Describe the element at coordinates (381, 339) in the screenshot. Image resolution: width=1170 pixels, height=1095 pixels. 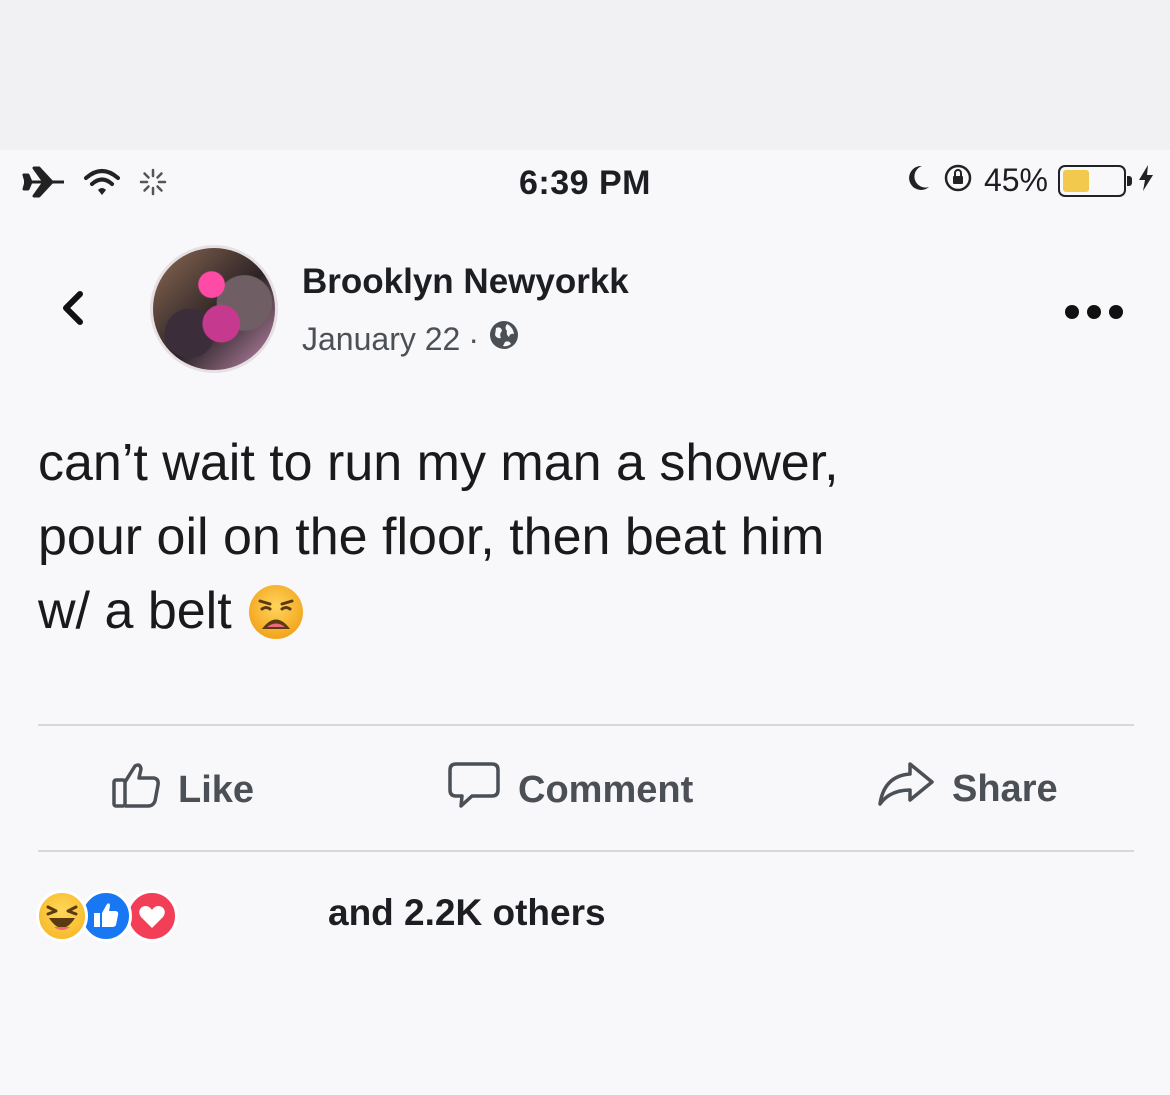
I see `post-date: January 22` at that location.